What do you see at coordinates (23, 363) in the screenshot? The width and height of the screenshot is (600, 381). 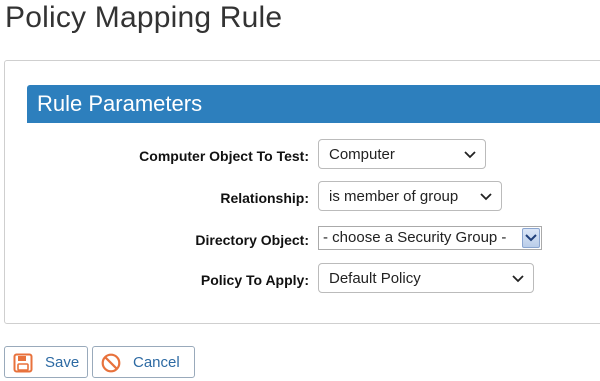 I see `floppy-disk-icon` at bounding box center [23, 363].